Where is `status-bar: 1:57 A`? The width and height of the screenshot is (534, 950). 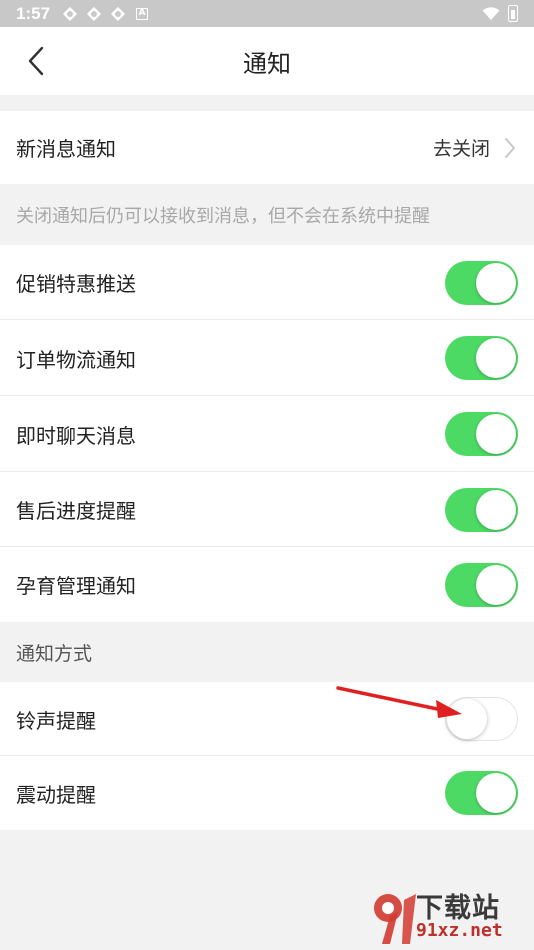
status-bar: 1:57 A is located at coordinates (267, 13).